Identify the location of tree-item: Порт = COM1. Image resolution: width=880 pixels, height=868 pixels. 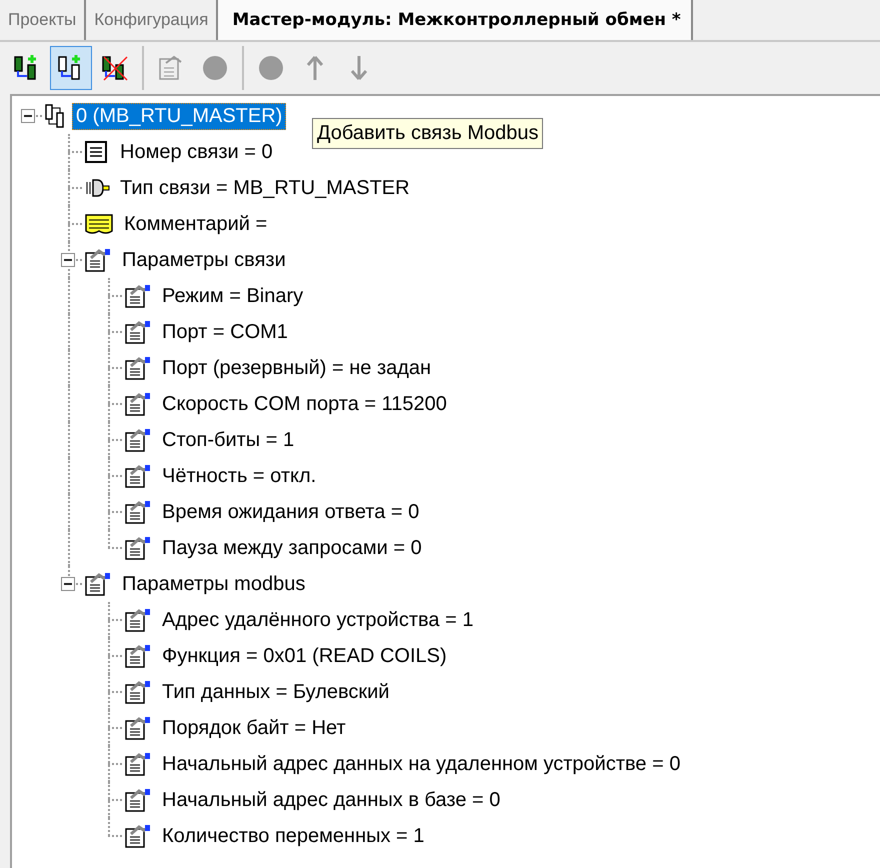
(225, 332).